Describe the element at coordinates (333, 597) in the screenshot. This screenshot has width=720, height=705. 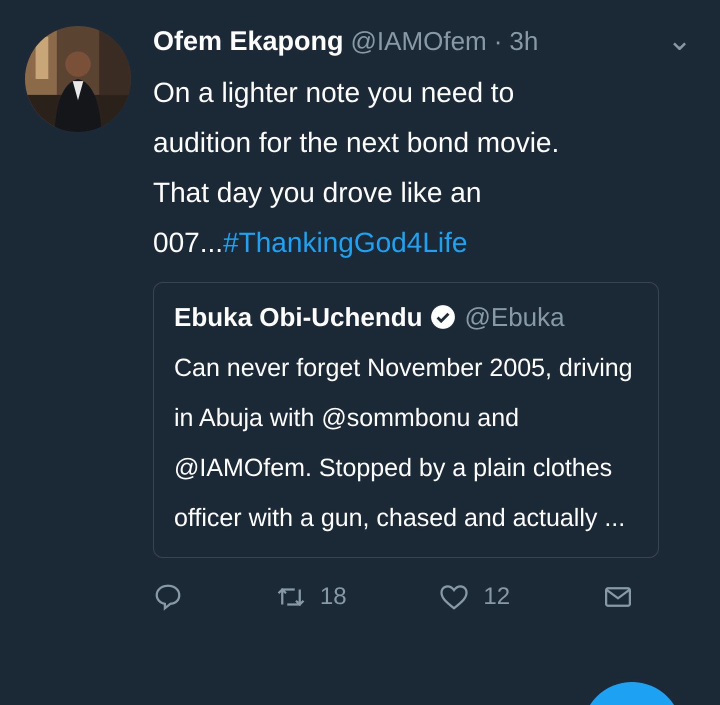
I see `action-count: 18` at that location.